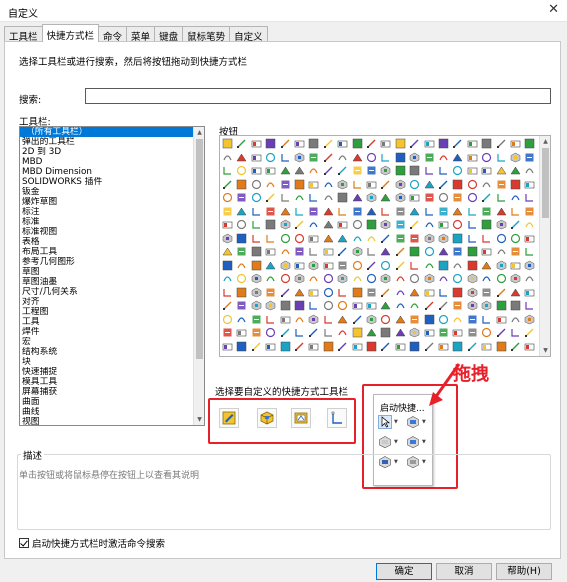 Image resolution: width=567 pixels, height=582 pixels. Describe the element at coordinates (107, 242) in the screenshot. I see `toolbar-list-item: 表格` at that location.